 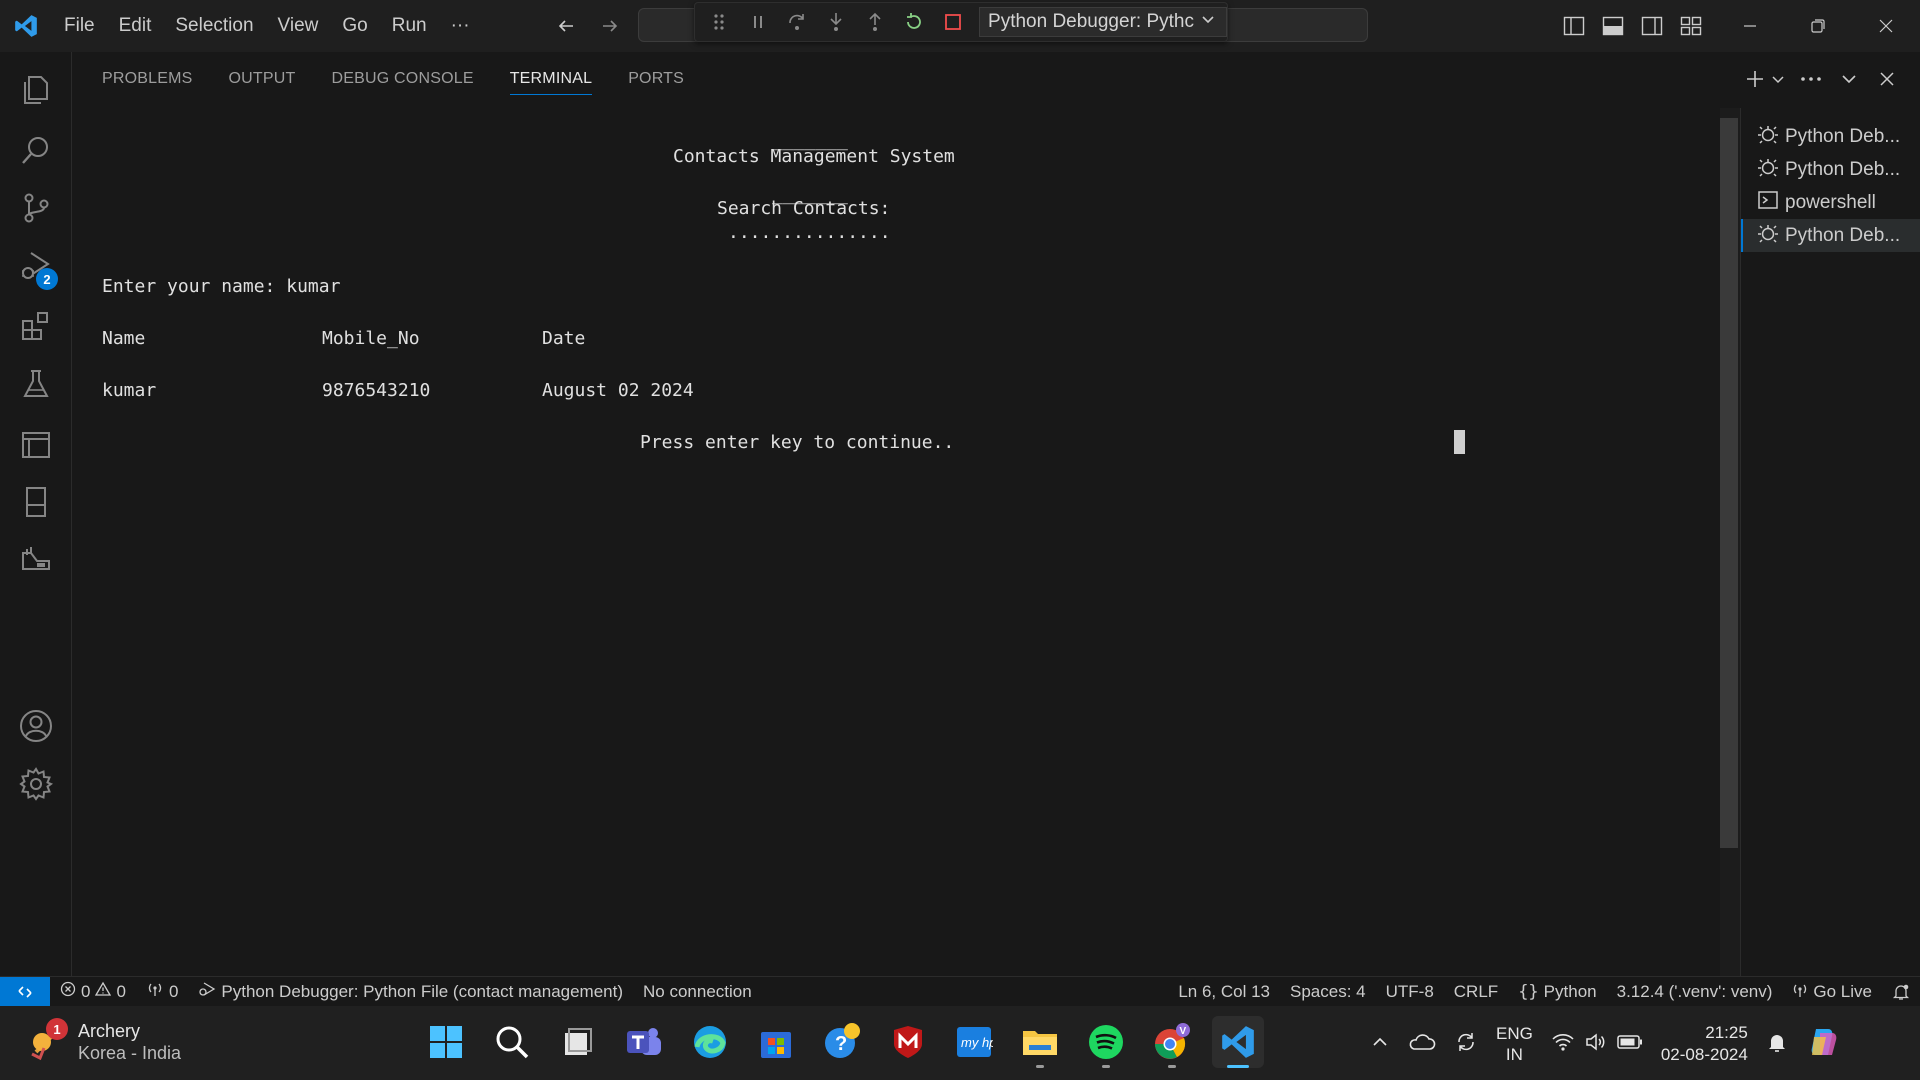 What do you see at coordinates (1328, 992) in the screenshot?
I see `indentation-status: Spaces: 4` at bounding box center [1328, 992].